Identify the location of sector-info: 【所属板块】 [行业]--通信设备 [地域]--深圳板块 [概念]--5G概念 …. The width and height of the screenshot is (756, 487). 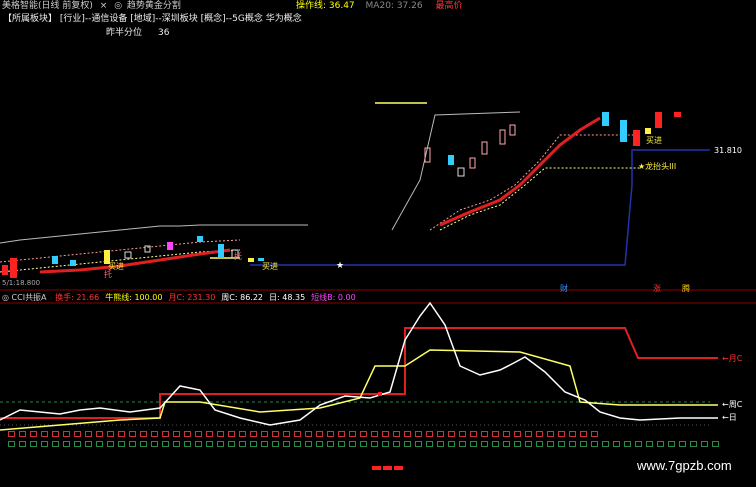
(152, 19).